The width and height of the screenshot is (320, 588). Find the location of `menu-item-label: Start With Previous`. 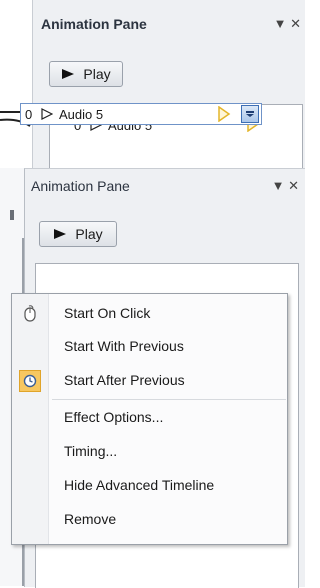

menu-item-label: Start With Previous is located at coordinates (124, 346).